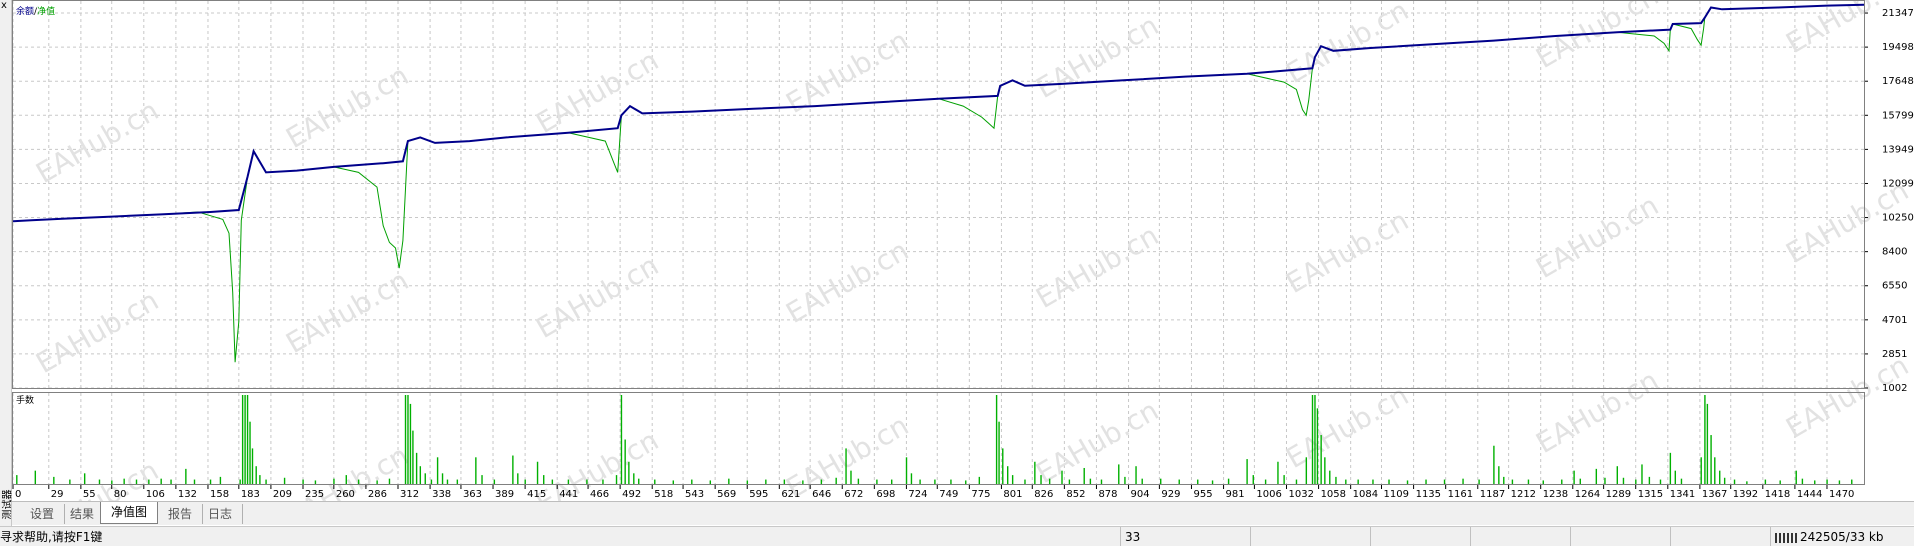 This screenshot has width=1914, height=546. I want to click on x-tick-label: 1238, so click(1555, 494).